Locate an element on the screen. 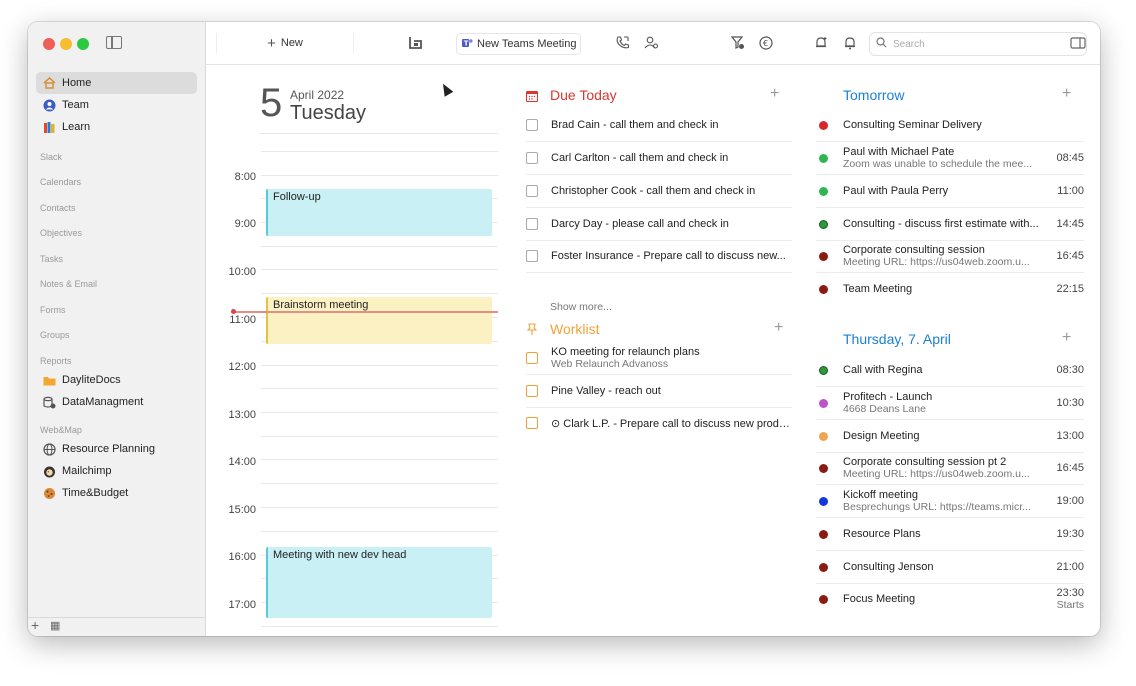 This screenshot has height=686, width=1136. appointment-row: Resource Plans 19:30 is located at coordinates (950, 534).